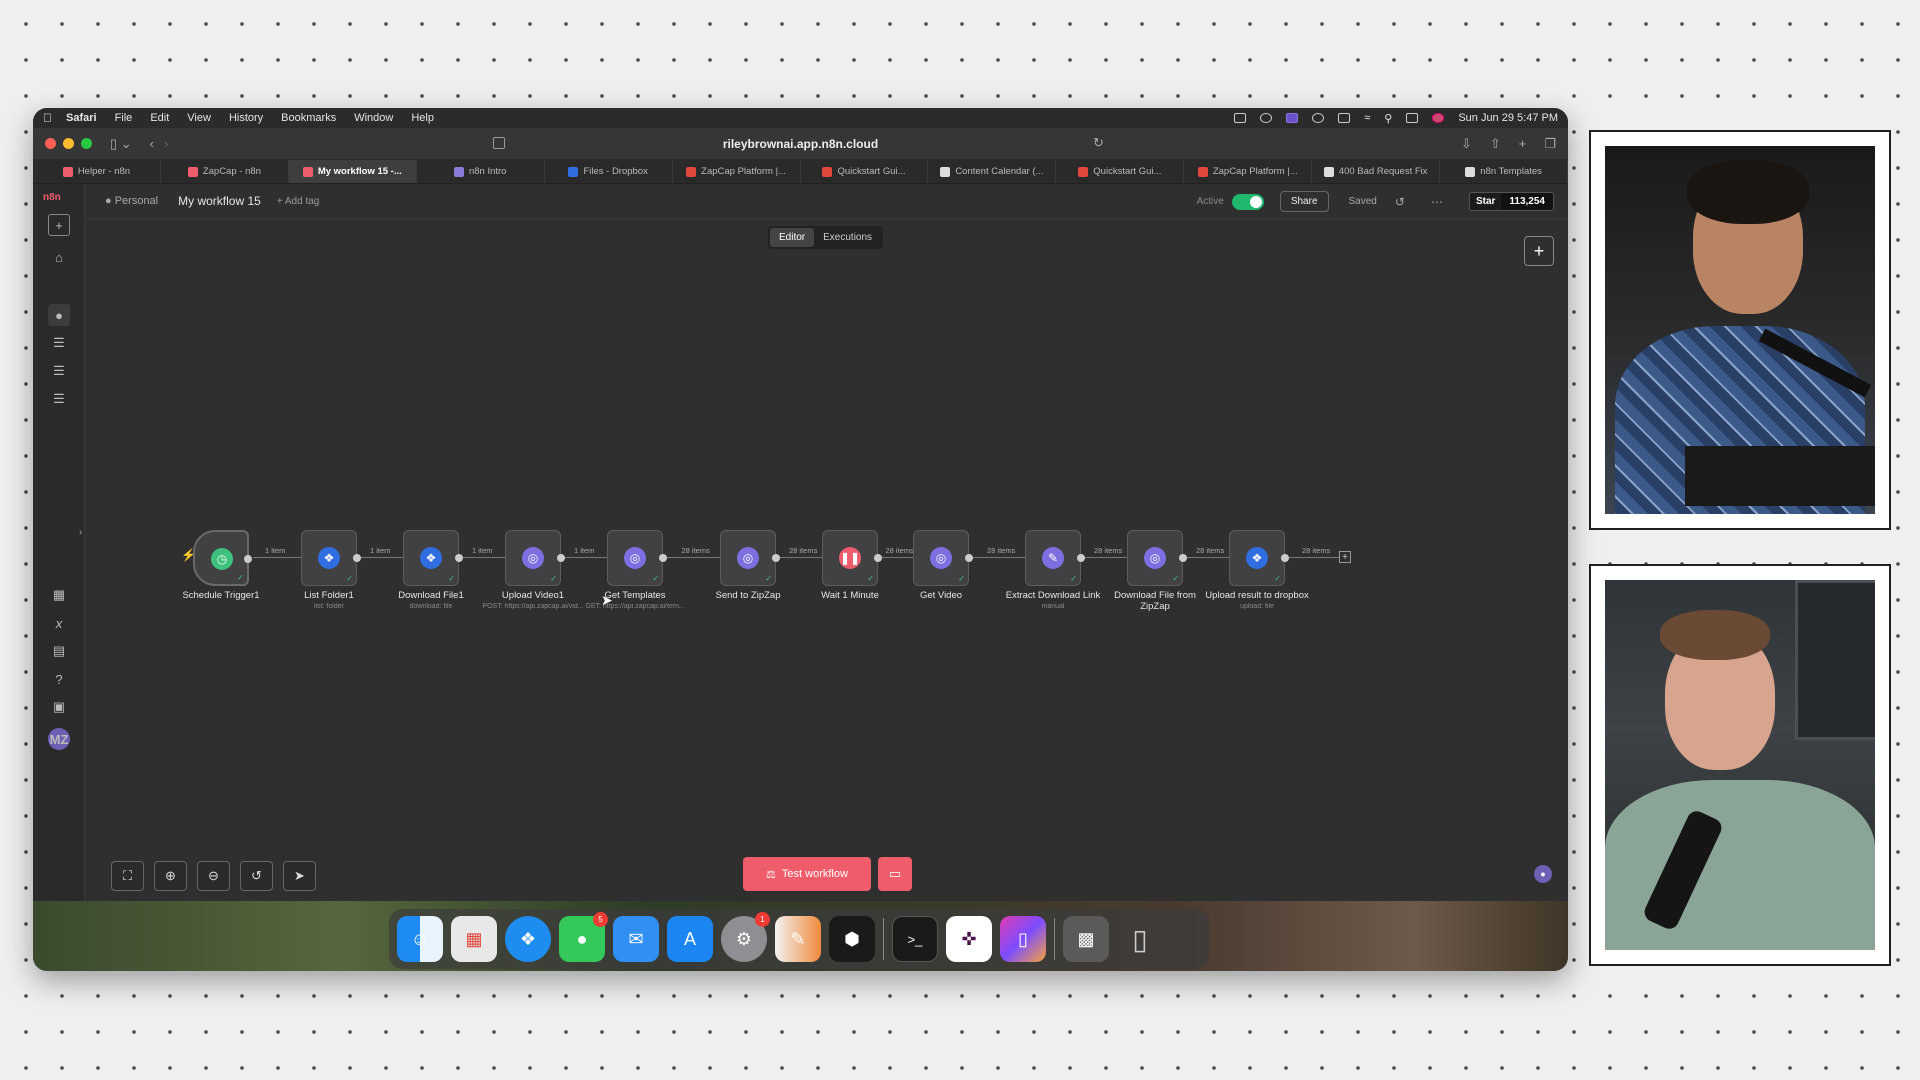 This screenshot has width=1920, height=1080. I want to click on menu-bookmarks: Bookmarks, so click(308, 118).